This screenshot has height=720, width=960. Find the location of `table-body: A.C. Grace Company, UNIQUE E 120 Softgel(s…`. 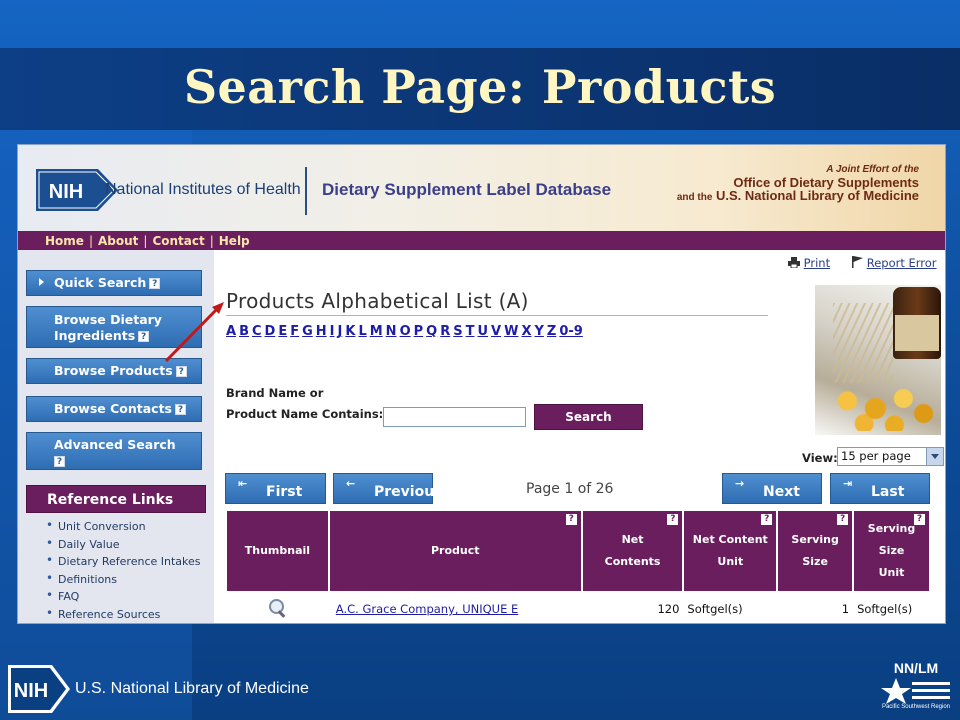

table-body: A.C. Grace Company, UNIQUE E 120 Softgel(s… is located at coordinates (578, 608).